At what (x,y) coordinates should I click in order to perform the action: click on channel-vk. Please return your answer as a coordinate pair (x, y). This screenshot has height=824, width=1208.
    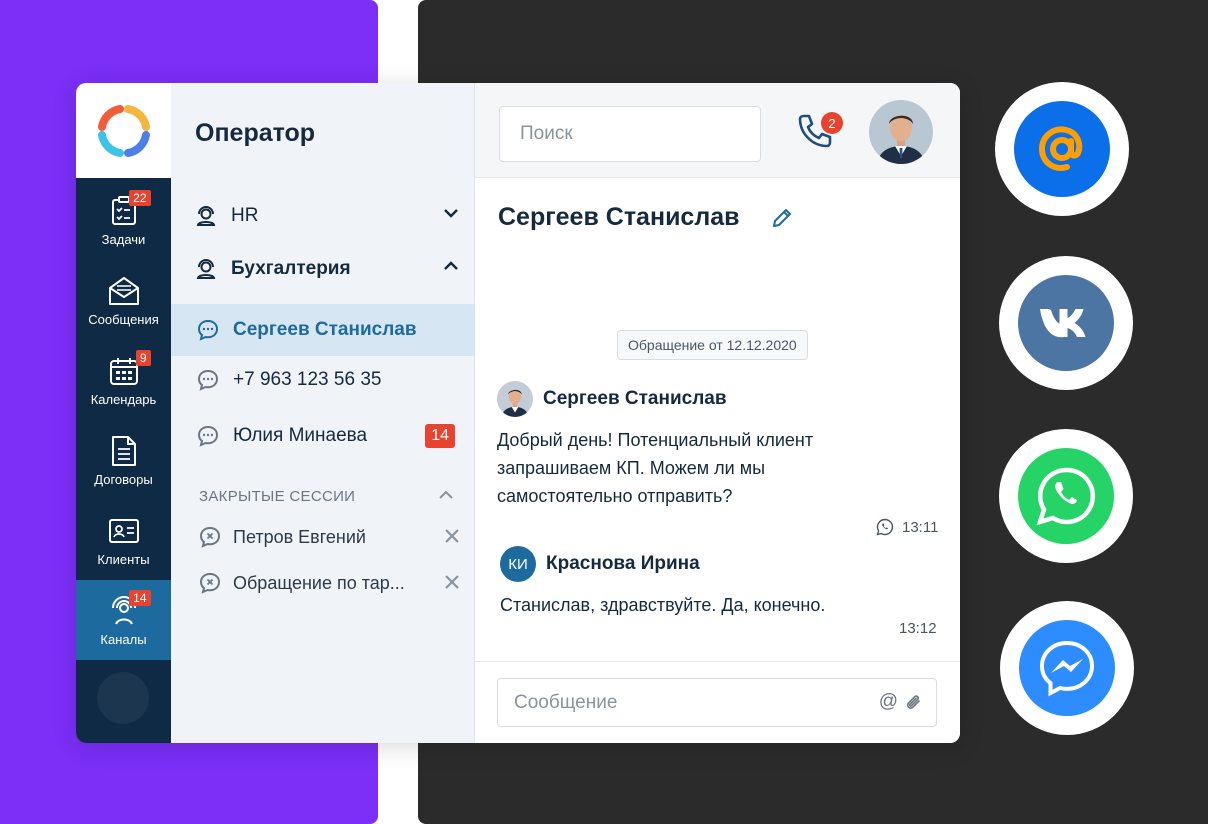
    Looking at the image, I should click on (1066, 323).